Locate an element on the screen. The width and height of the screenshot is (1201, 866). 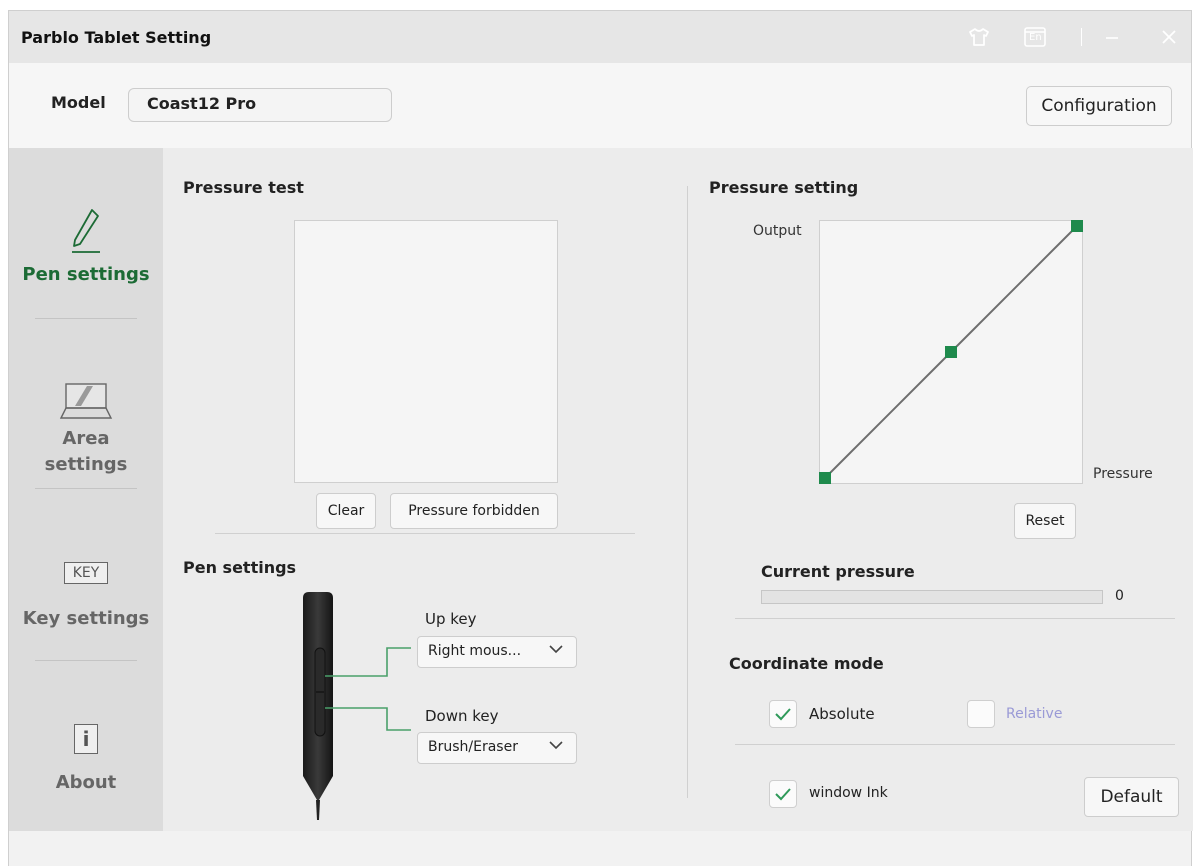
model-label: Model is located at coordinates (78, 102).